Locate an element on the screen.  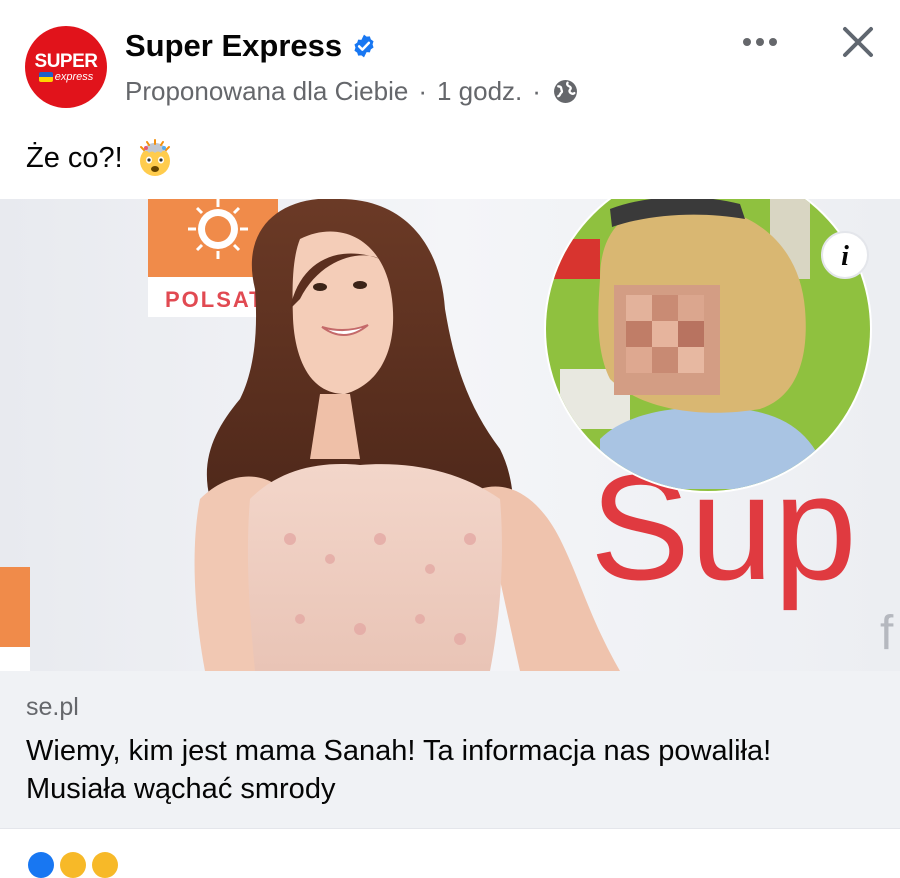
headline-line-2: Musiała wąchać smrody is located at coordinates (181, 789).